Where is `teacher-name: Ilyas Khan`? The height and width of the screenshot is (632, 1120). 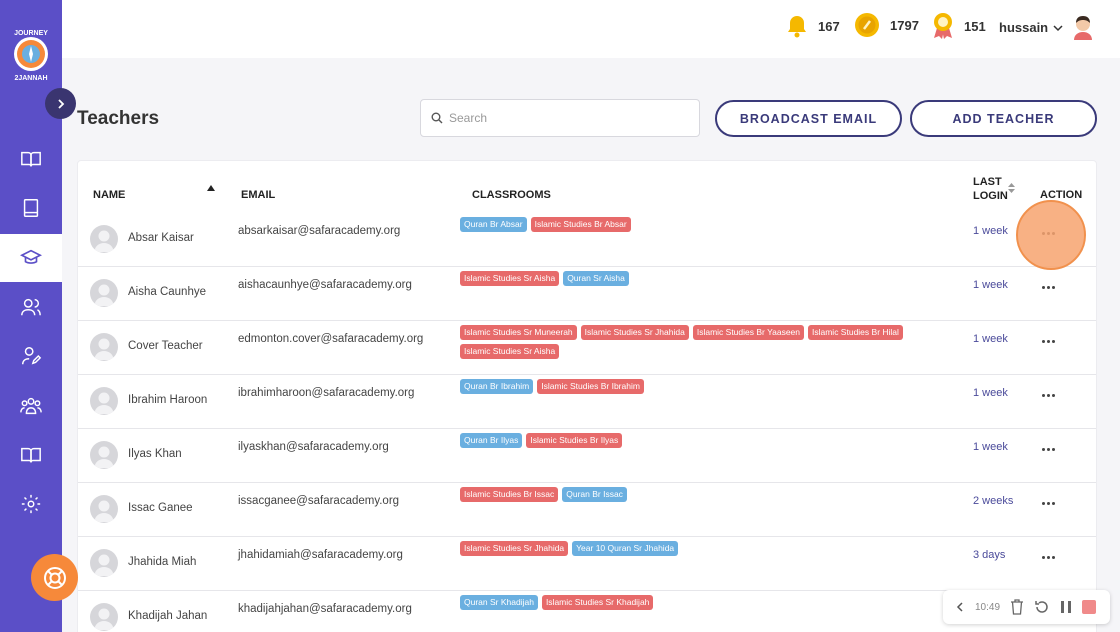 teacher-name: Ilyas Khan is located at coordinates (155, 454).